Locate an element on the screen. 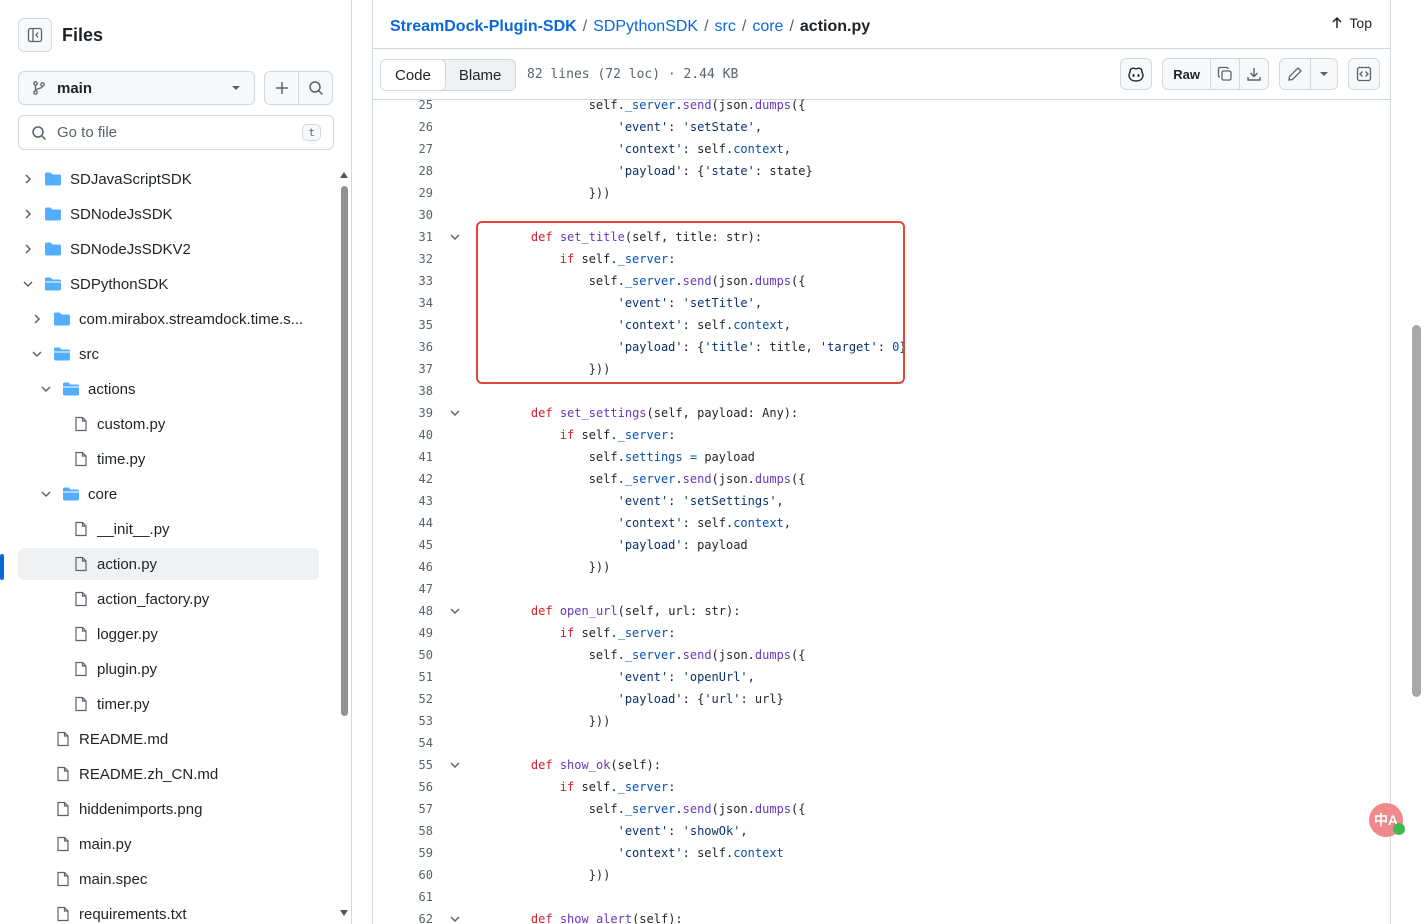  line-number: 29 is located at coordinates (403, 193).